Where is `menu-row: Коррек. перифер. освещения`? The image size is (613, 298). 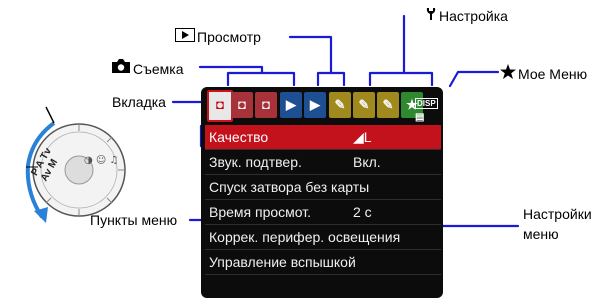
menu-row: Коррек. перифер. освещения is located at coordinates (323, 237).